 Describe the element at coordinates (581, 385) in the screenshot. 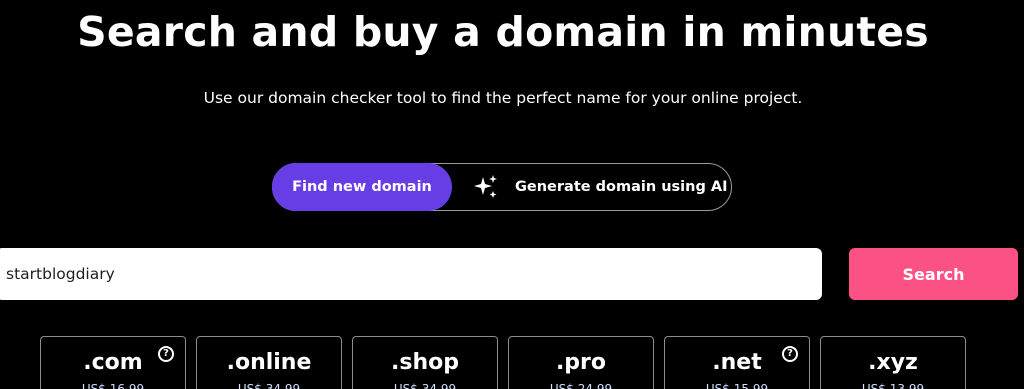

I see `tld-price: US$ 24.99` at that location.